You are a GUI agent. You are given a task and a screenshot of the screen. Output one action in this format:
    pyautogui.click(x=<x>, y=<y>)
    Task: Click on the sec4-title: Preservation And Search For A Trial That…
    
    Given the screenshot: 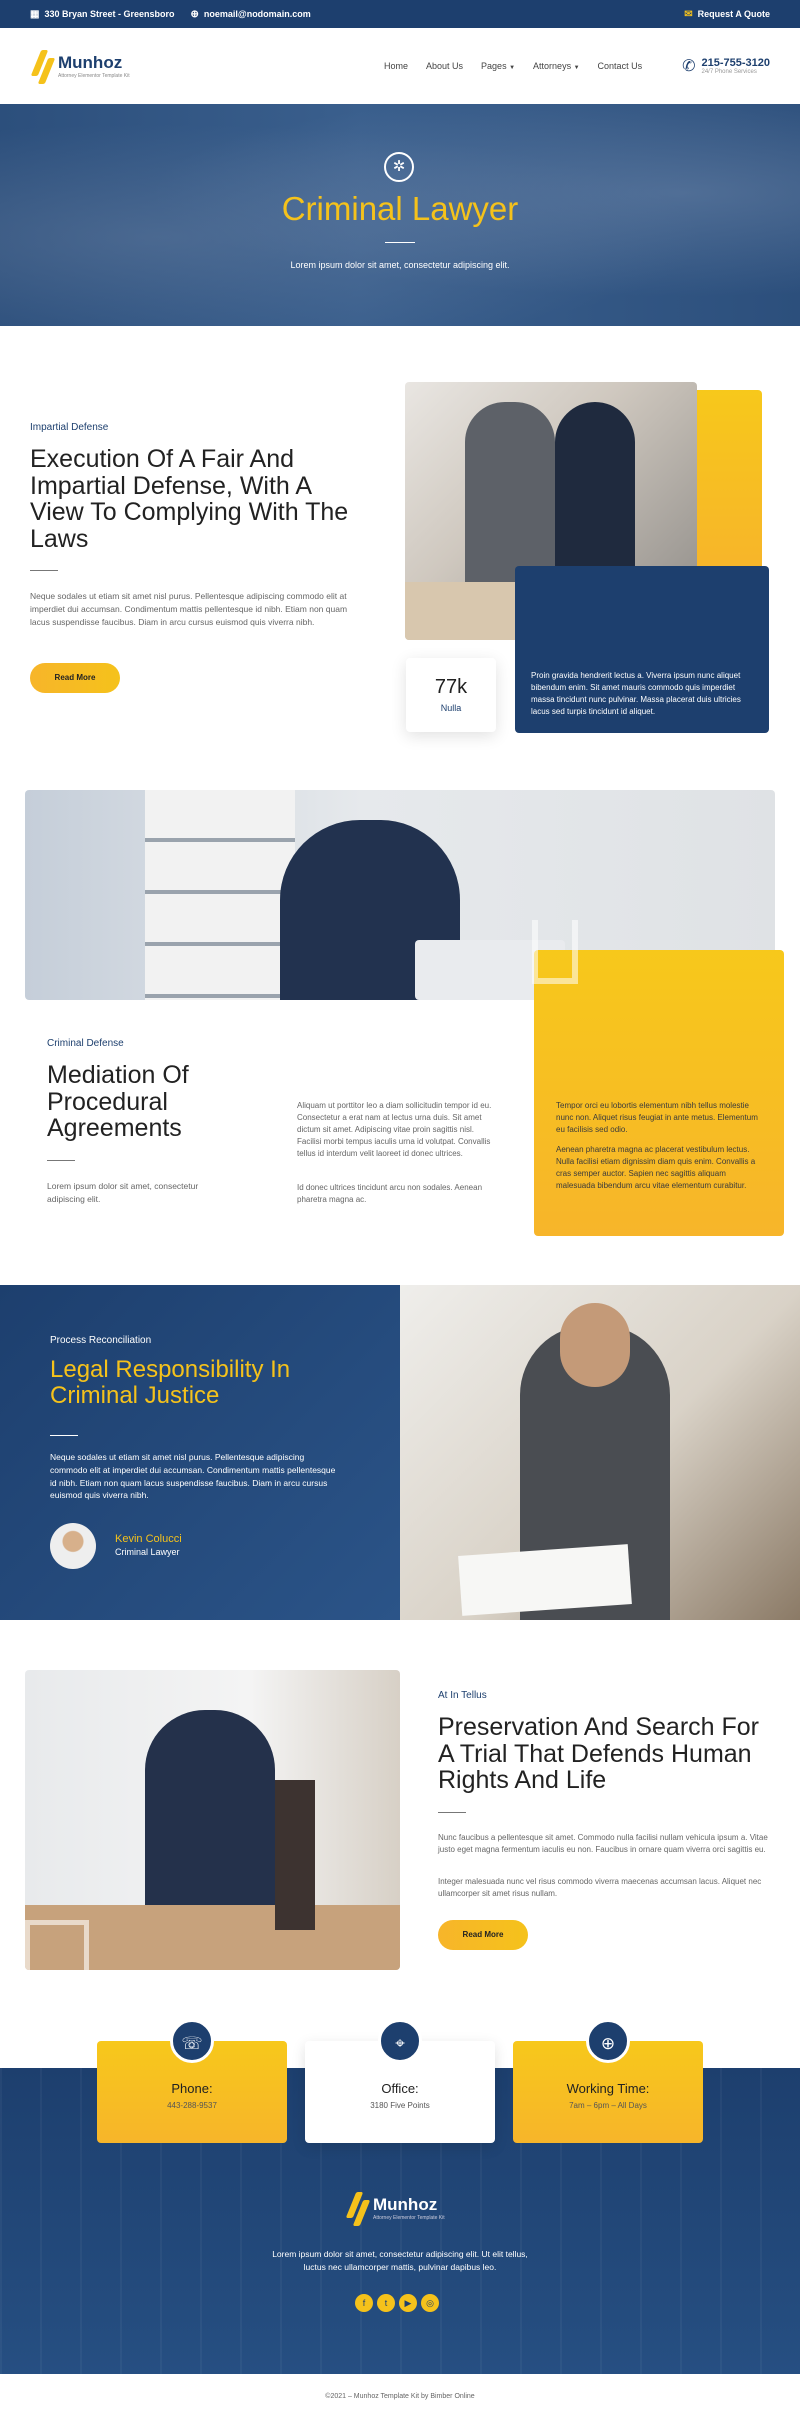 What is the action you would take?
    pyautogui.click(x=598, y=1753)
    